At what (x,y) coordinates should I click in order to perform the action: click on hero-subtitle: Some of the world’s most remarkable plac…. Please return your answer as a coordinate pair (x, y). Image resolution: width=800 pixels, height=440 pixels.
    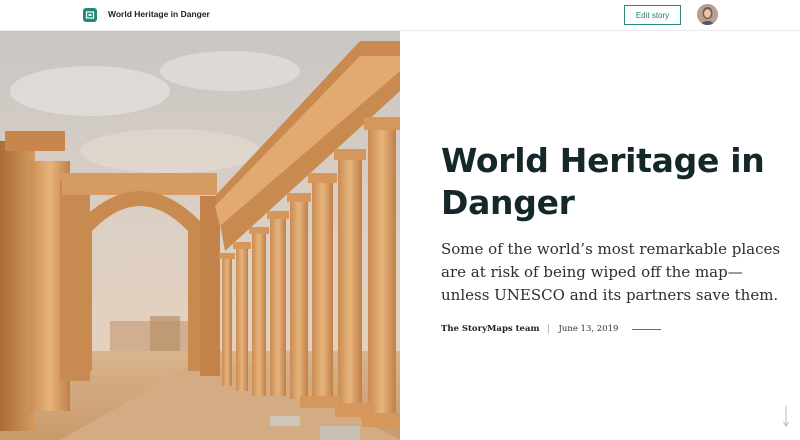
    Looking at the image, I should click on (611, 272).